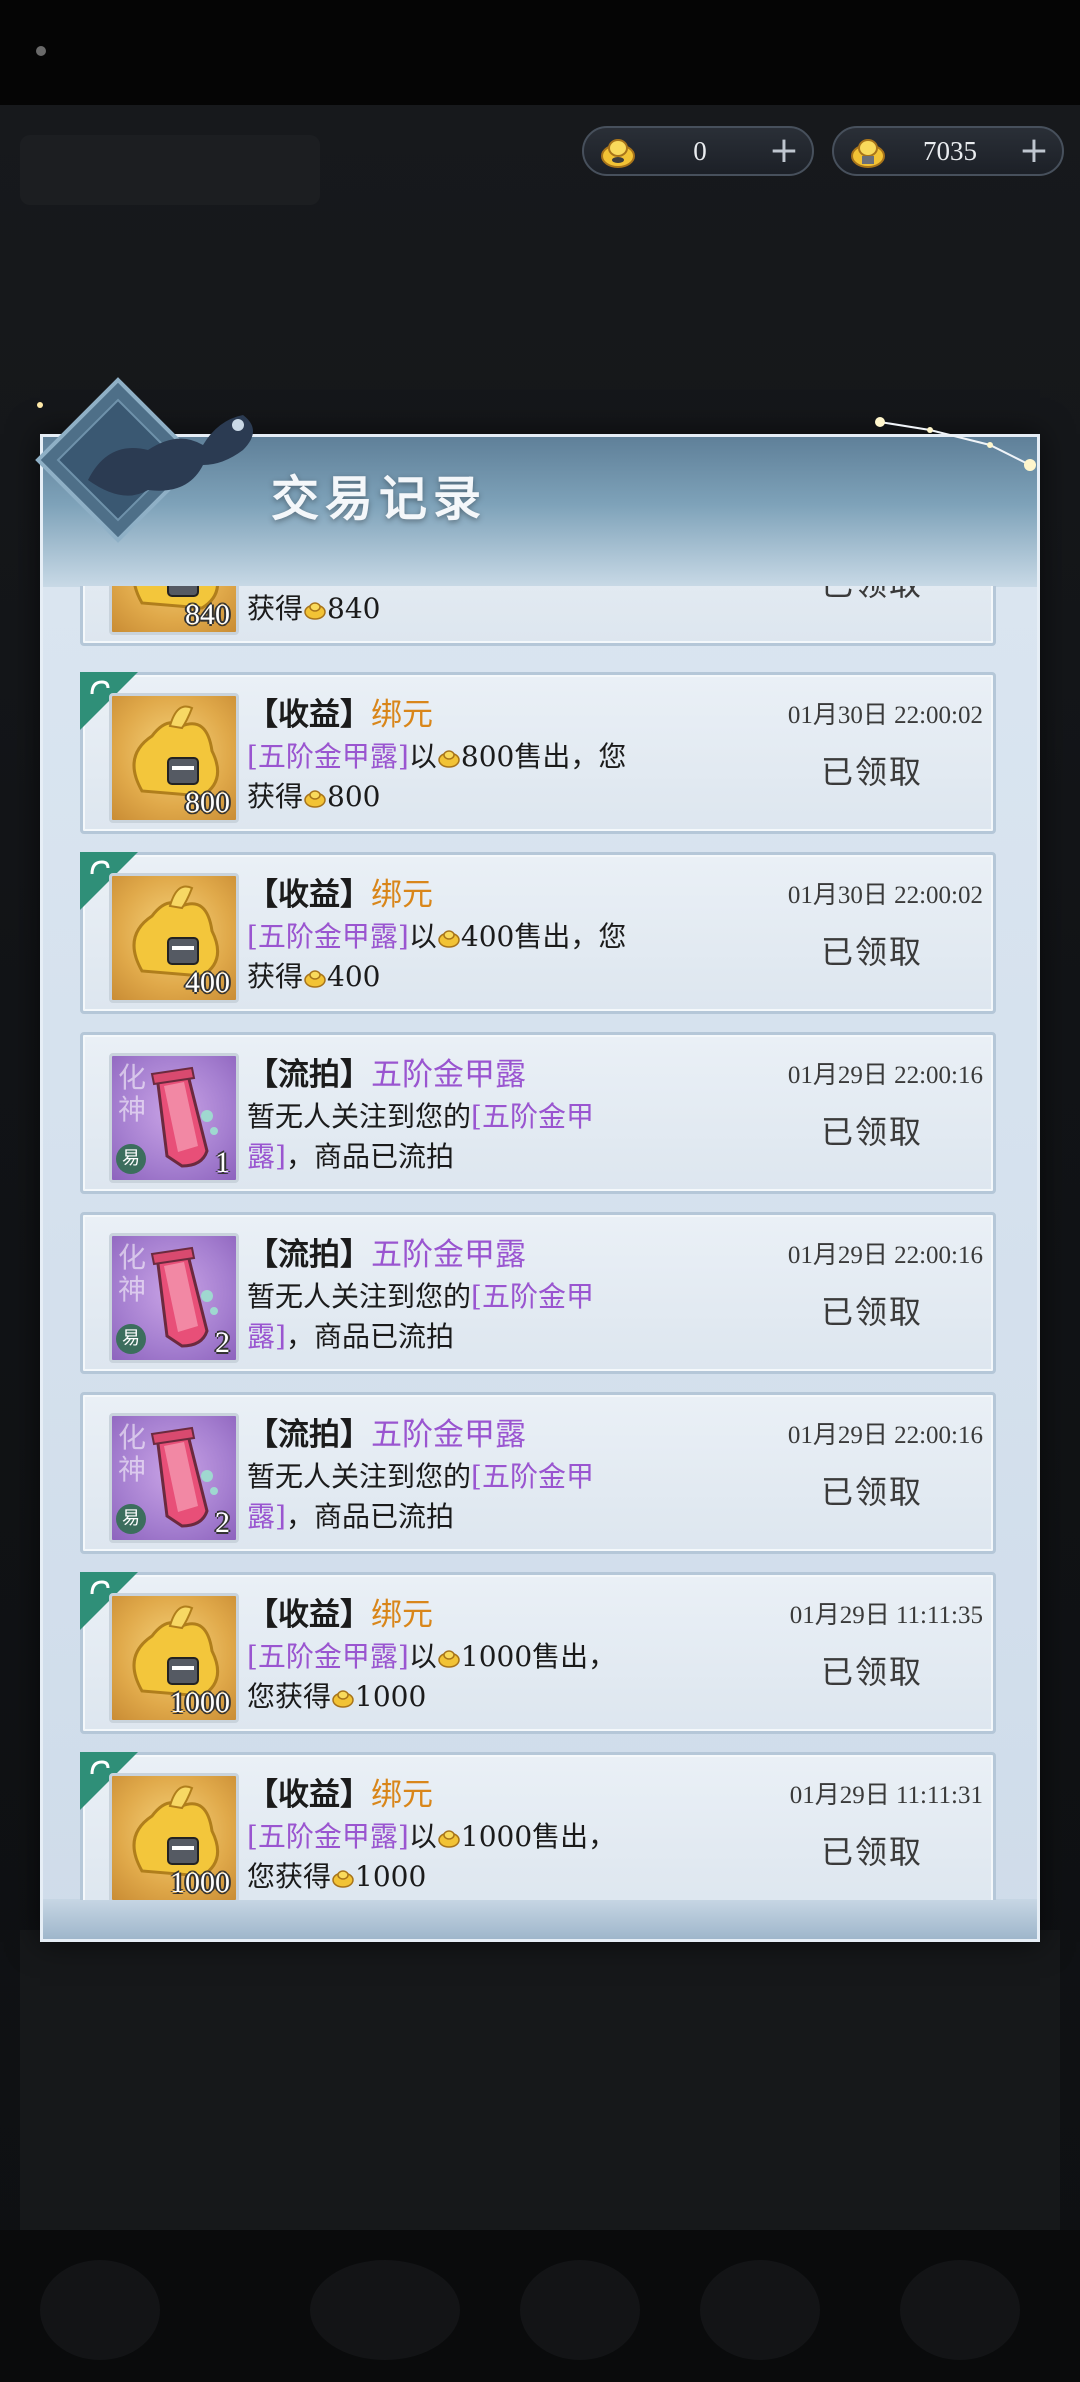 Image resolution: width=1080 pixels, height=2382 pixels. I want to click on record-time: 01月30日 22:00:02, so click(885, 715).